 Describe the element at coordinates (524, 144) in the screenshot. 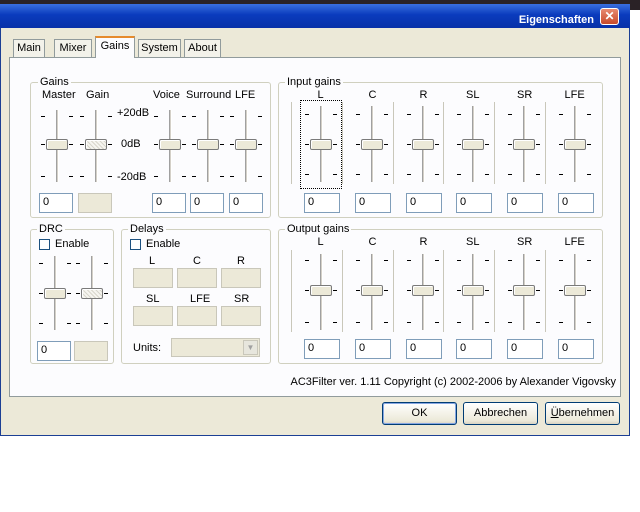

I see `input-gain-slider-4-thumb` at that location.